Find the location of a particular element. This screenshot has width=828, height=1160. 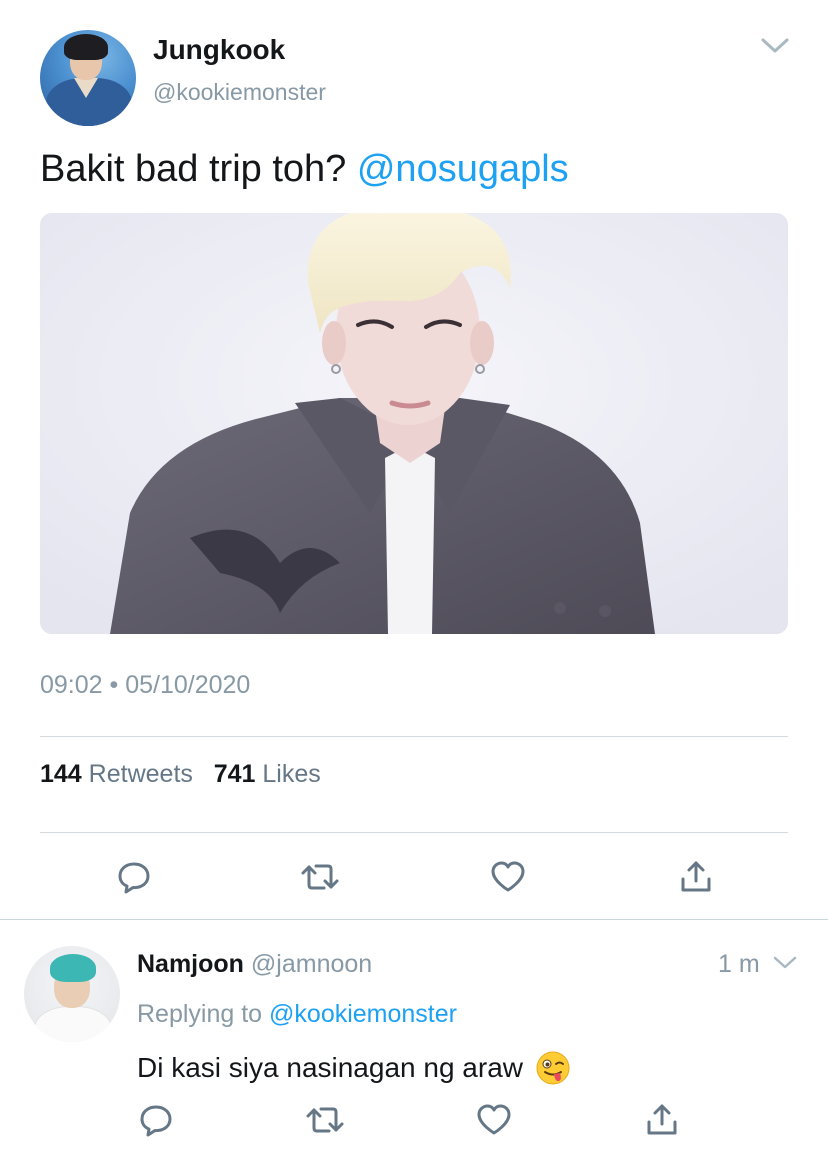

like-button is located at coordinates (508, 877).